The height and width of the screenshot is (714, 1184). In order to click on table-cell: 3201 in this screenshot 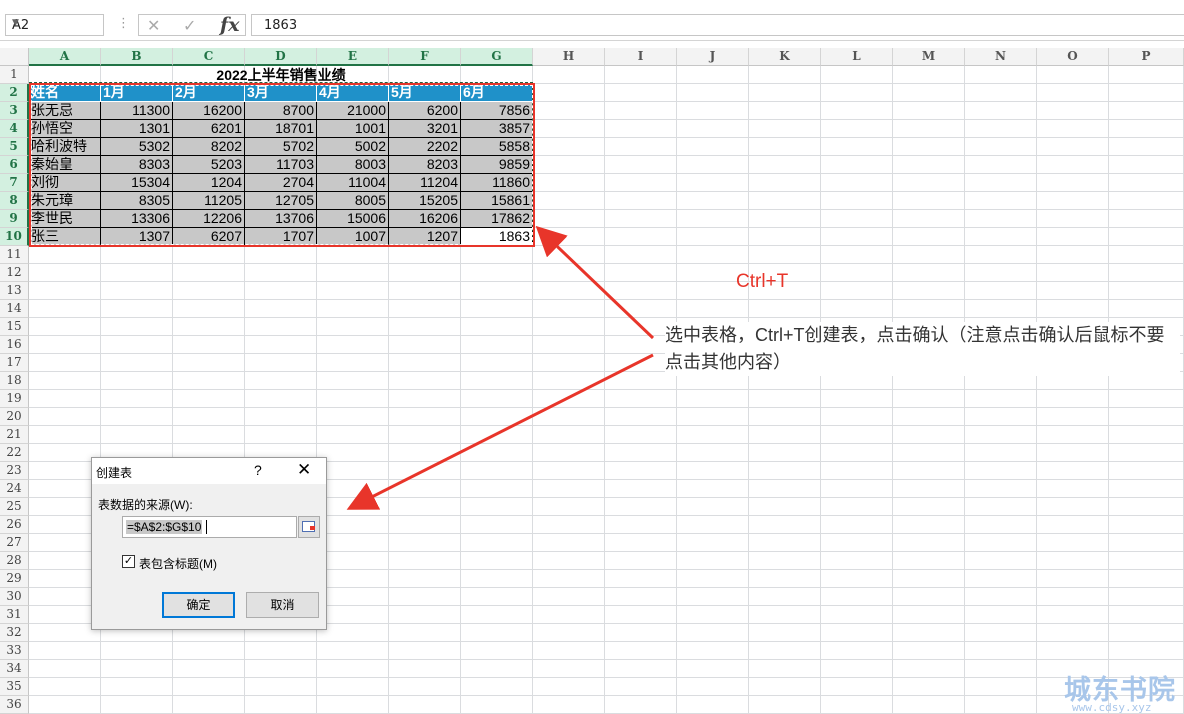, I will do `click(425, 129)`.